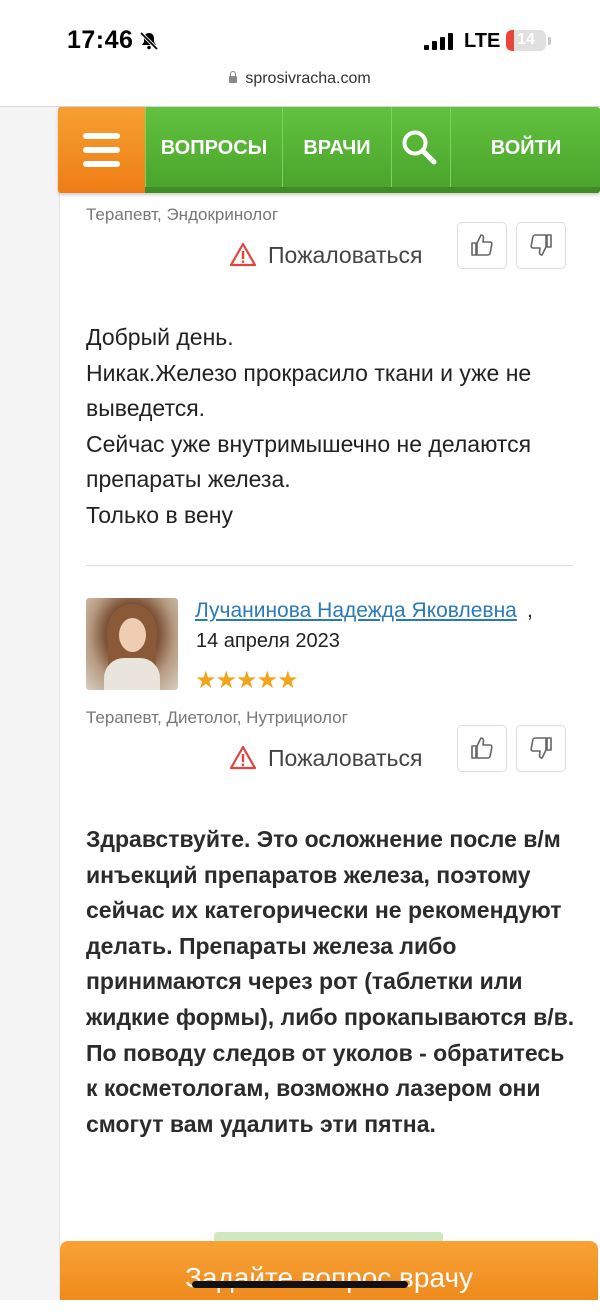 Image resolution: width=600 pixels, height=1315 pixels. I want to click on main-nav: ВОПРОСЫ ВРАЧИ ВОЙТИ, so click(329, 150).